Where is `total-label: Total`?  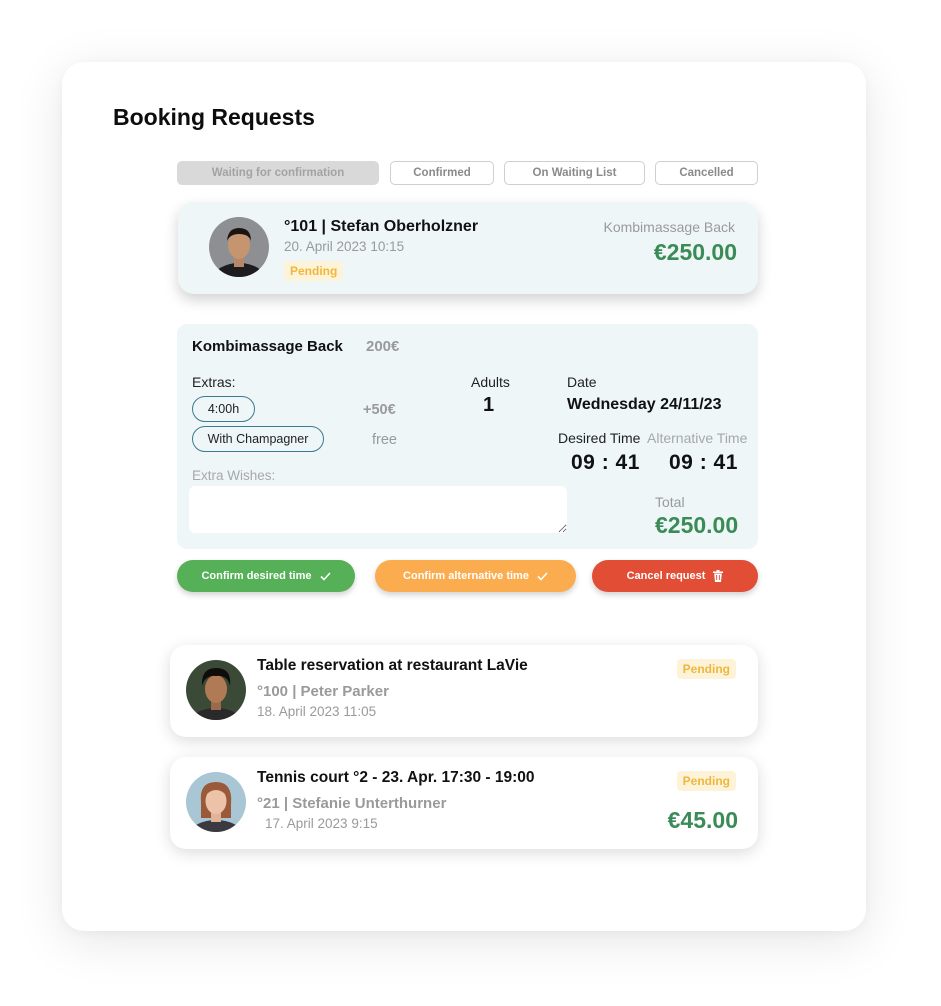
total-label: Total is located at coordinates (670, 502).